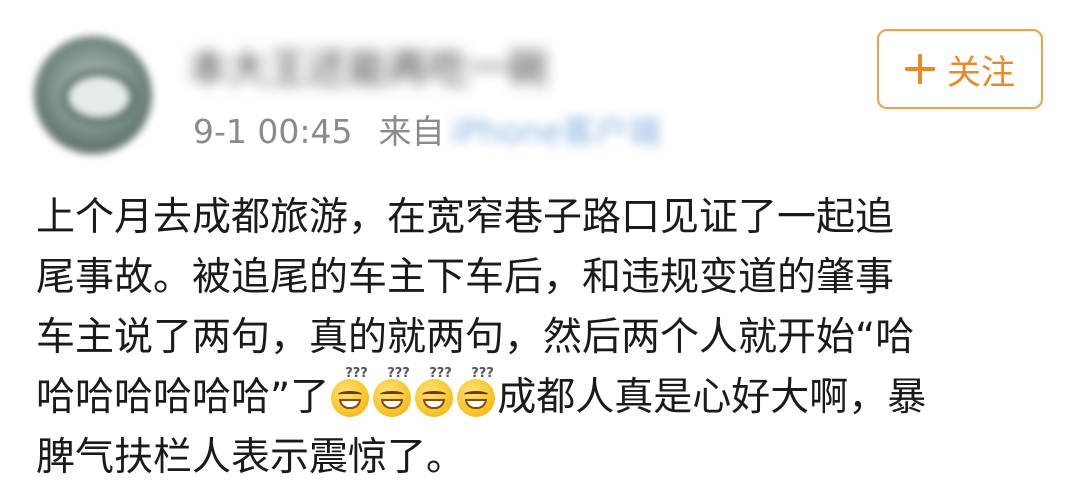 Image resolution: width=1080 pixels, height=492 pixels. What do you see at coordinates (465, 217) in the screenshot?
I see `content-line: 上个月去成都旅游，在宽窄巷子路口见证了一起追` at bounding box center [465, 217].